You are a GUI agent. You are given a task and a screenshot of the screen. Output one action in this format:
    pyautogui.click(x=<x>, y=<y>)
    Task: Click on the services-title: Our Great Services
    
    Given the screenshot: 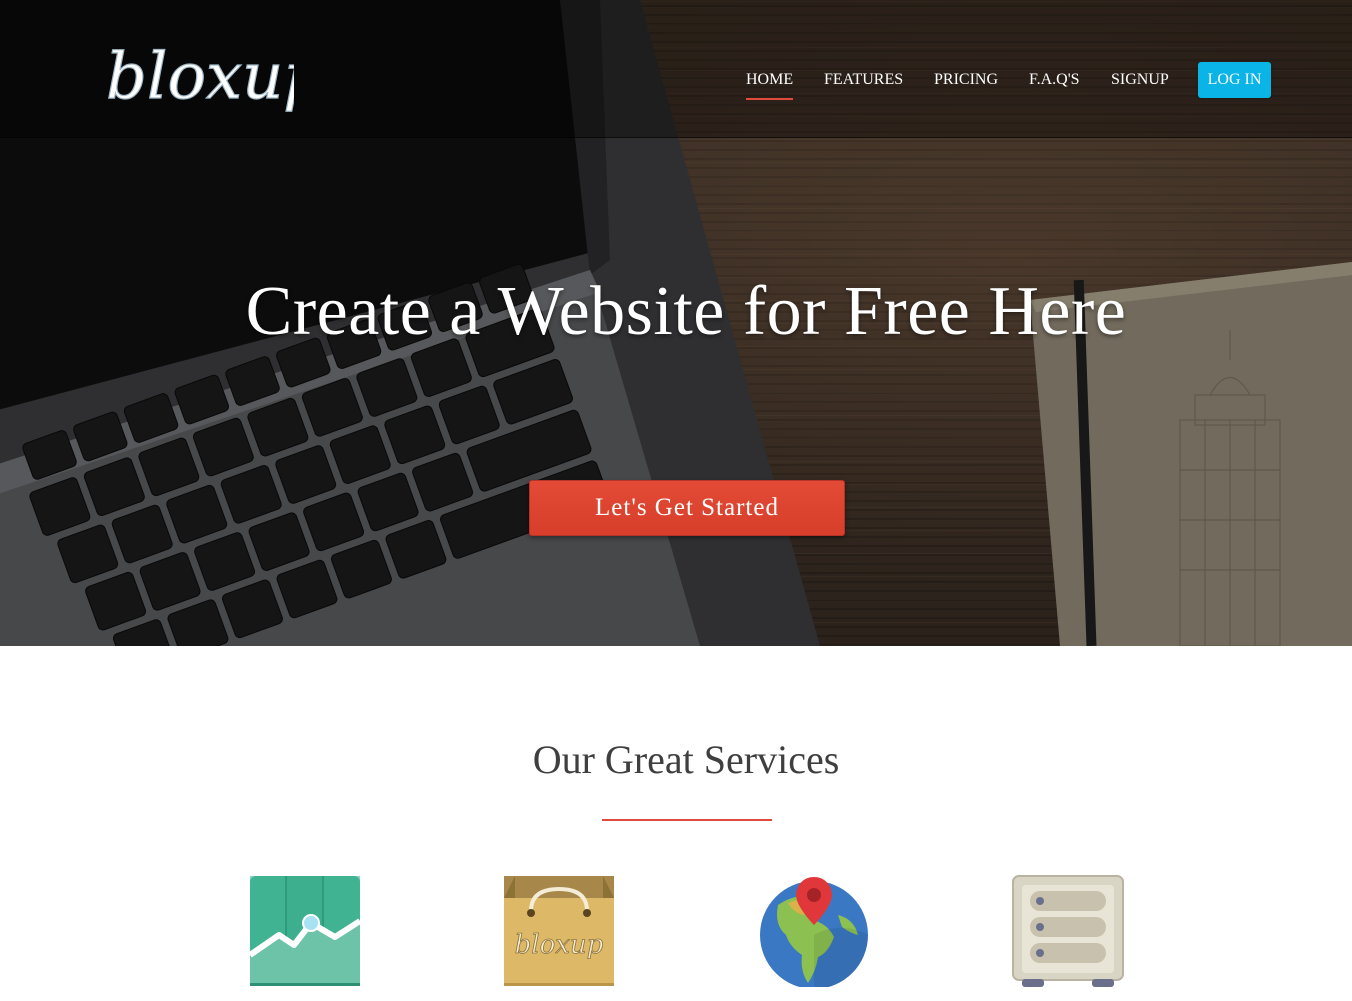 What is the action you would take?
    pyautogui.click(x=686, y=759)
    